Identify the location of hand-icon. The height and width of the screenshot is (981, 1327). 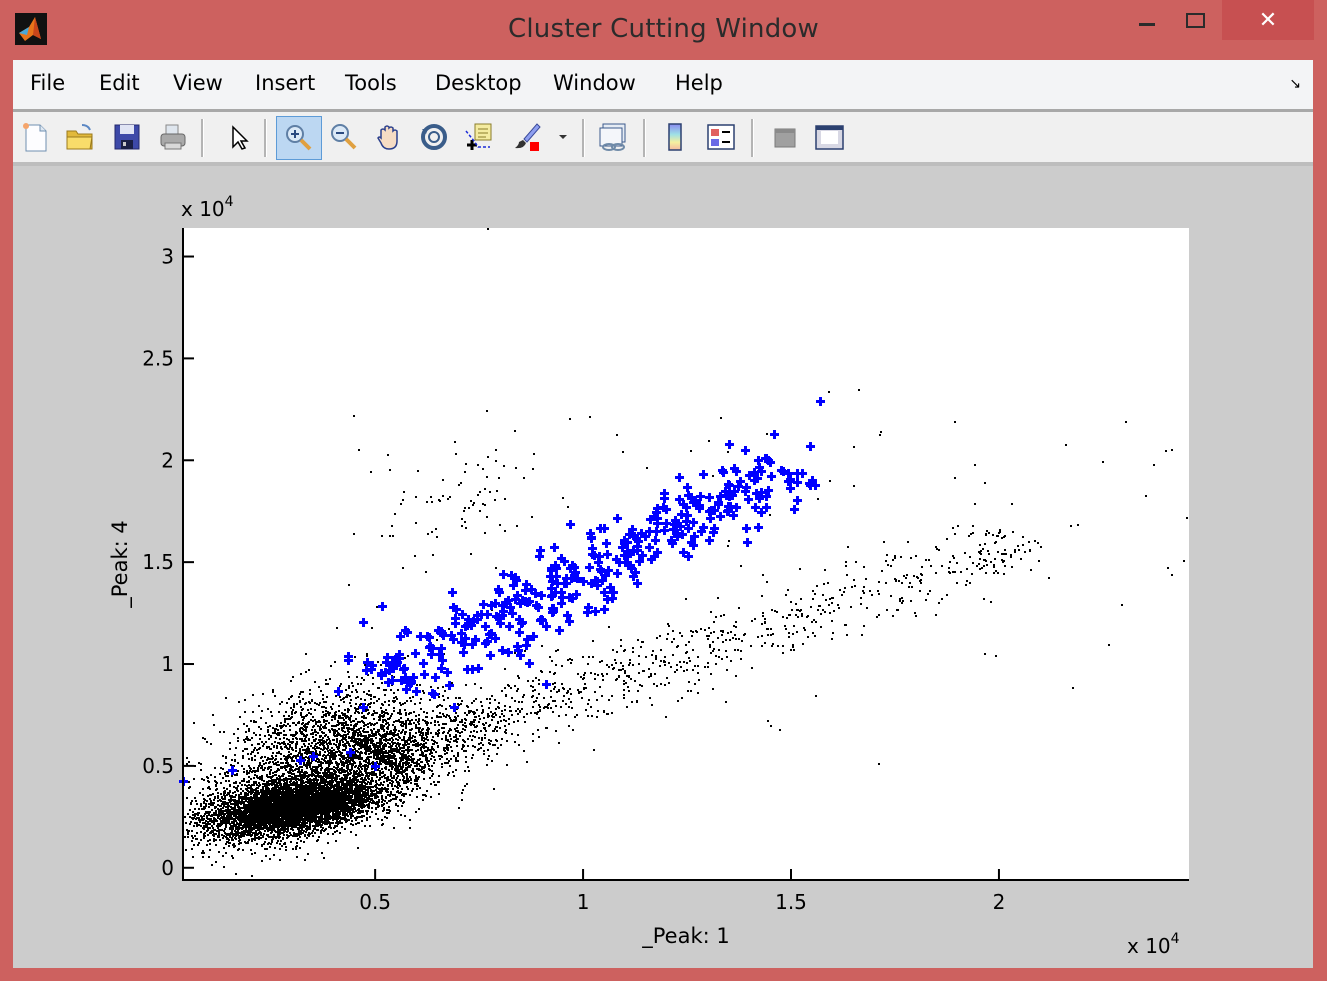
(387, 137).